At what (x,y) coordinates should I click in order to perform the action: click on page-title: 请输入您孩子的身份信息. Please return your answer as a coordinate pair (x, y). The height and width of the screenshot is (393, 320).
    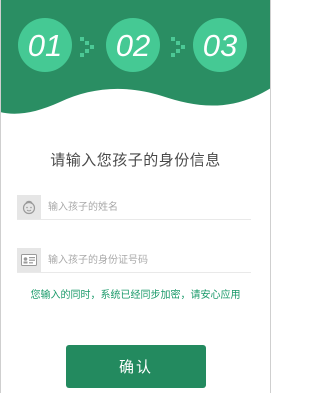
    Looking at the image, I should click on (135, 160).